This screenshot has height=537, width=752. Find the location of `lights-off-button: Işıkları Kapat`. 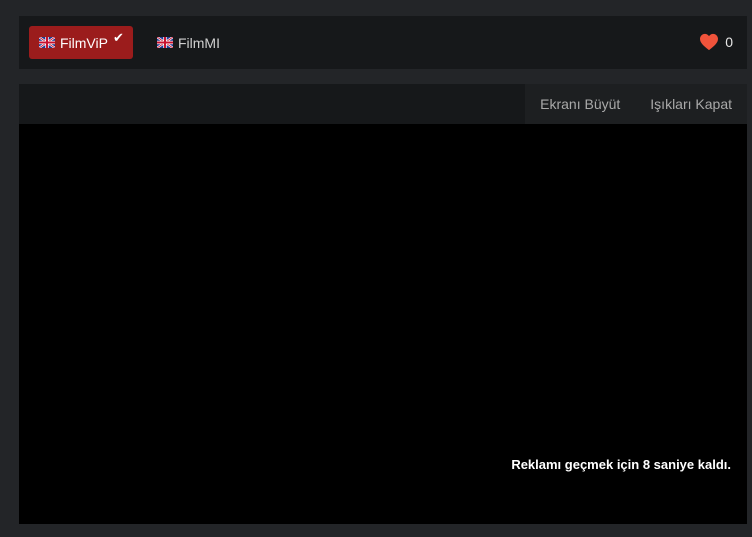

lights-off-button: Işıkları Kapat is located at coordinates (691, 104).